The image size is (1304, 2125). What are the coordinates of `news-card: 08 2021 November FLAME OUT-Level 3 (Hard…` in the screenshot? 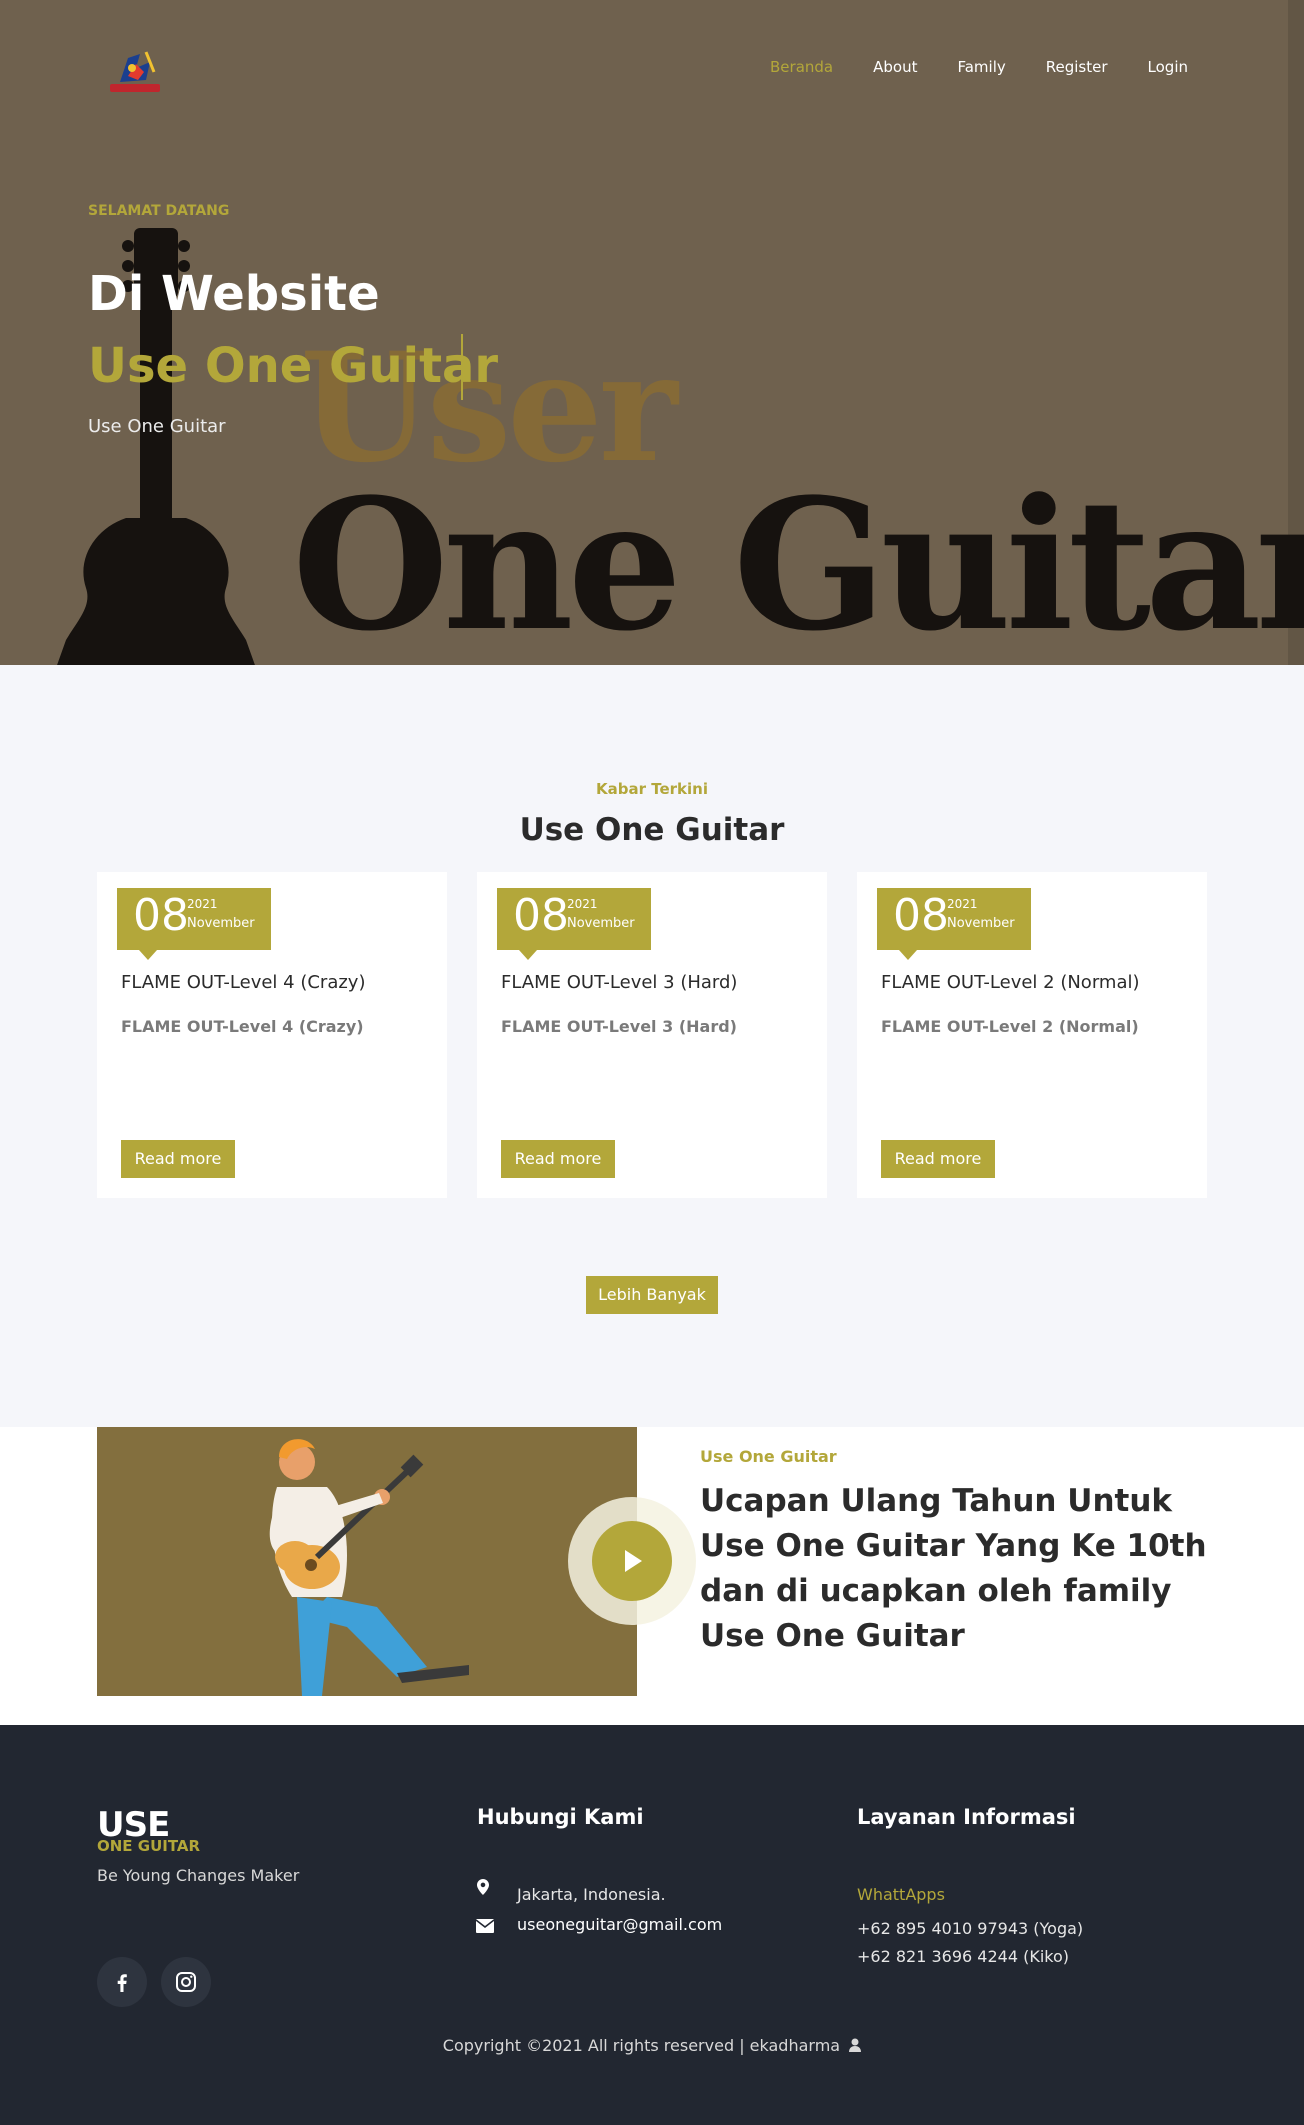 It's located at (652, 1035).